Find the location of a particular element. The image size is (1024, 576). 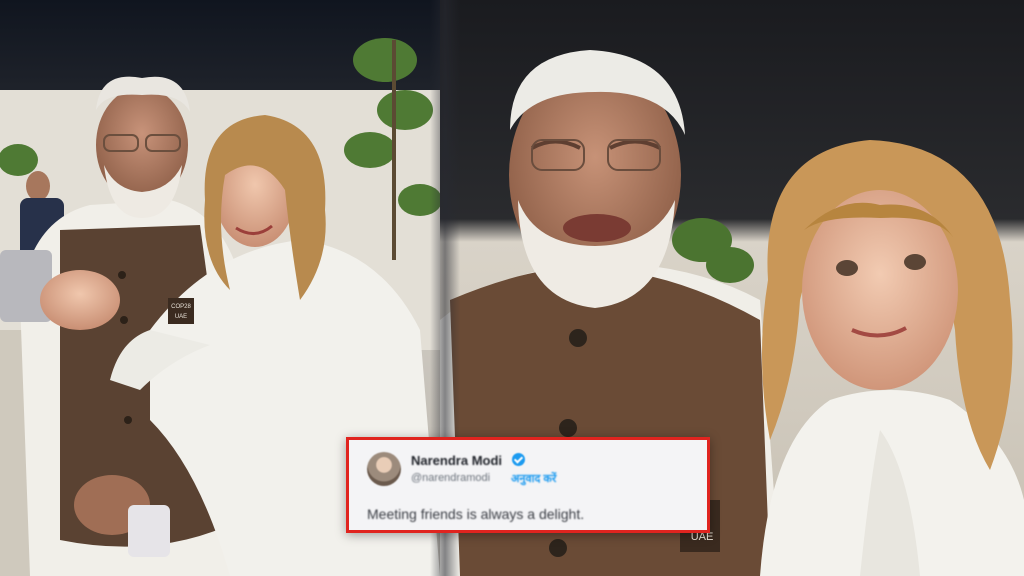

tweet-author-name: Narendra Modi is located at coordinates (457, 460).